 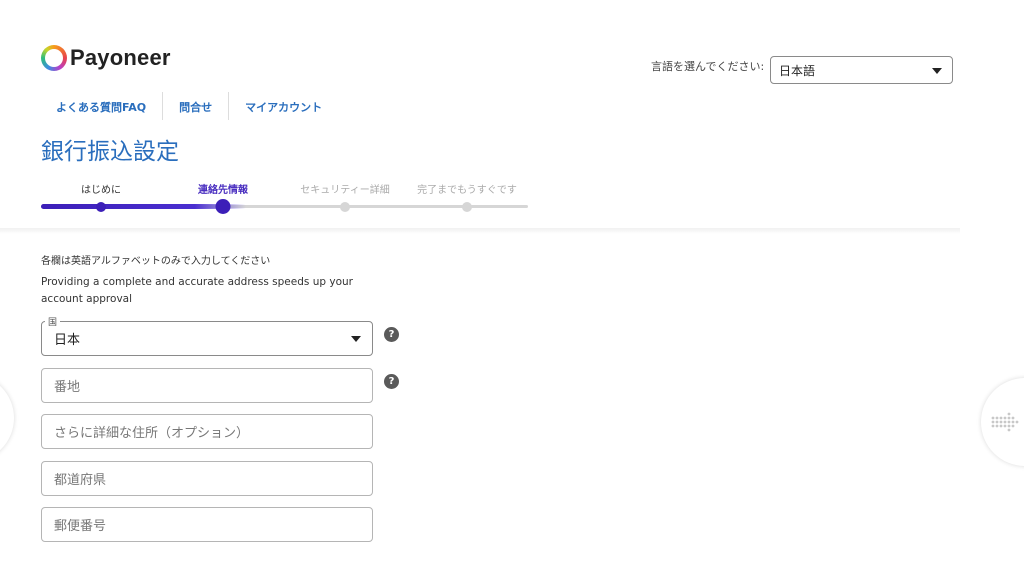 What do you see at coordinates (861, 70) in the screenshot?
I see `language-select: 日本語` at bounding box center [861, 70].